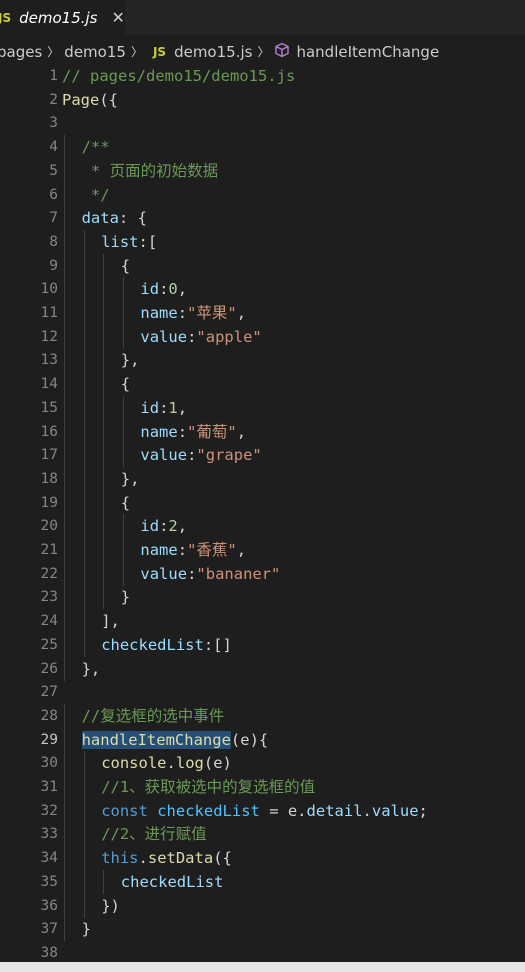  I want to click on code-line: 15 id:1,, so click(262, 407).